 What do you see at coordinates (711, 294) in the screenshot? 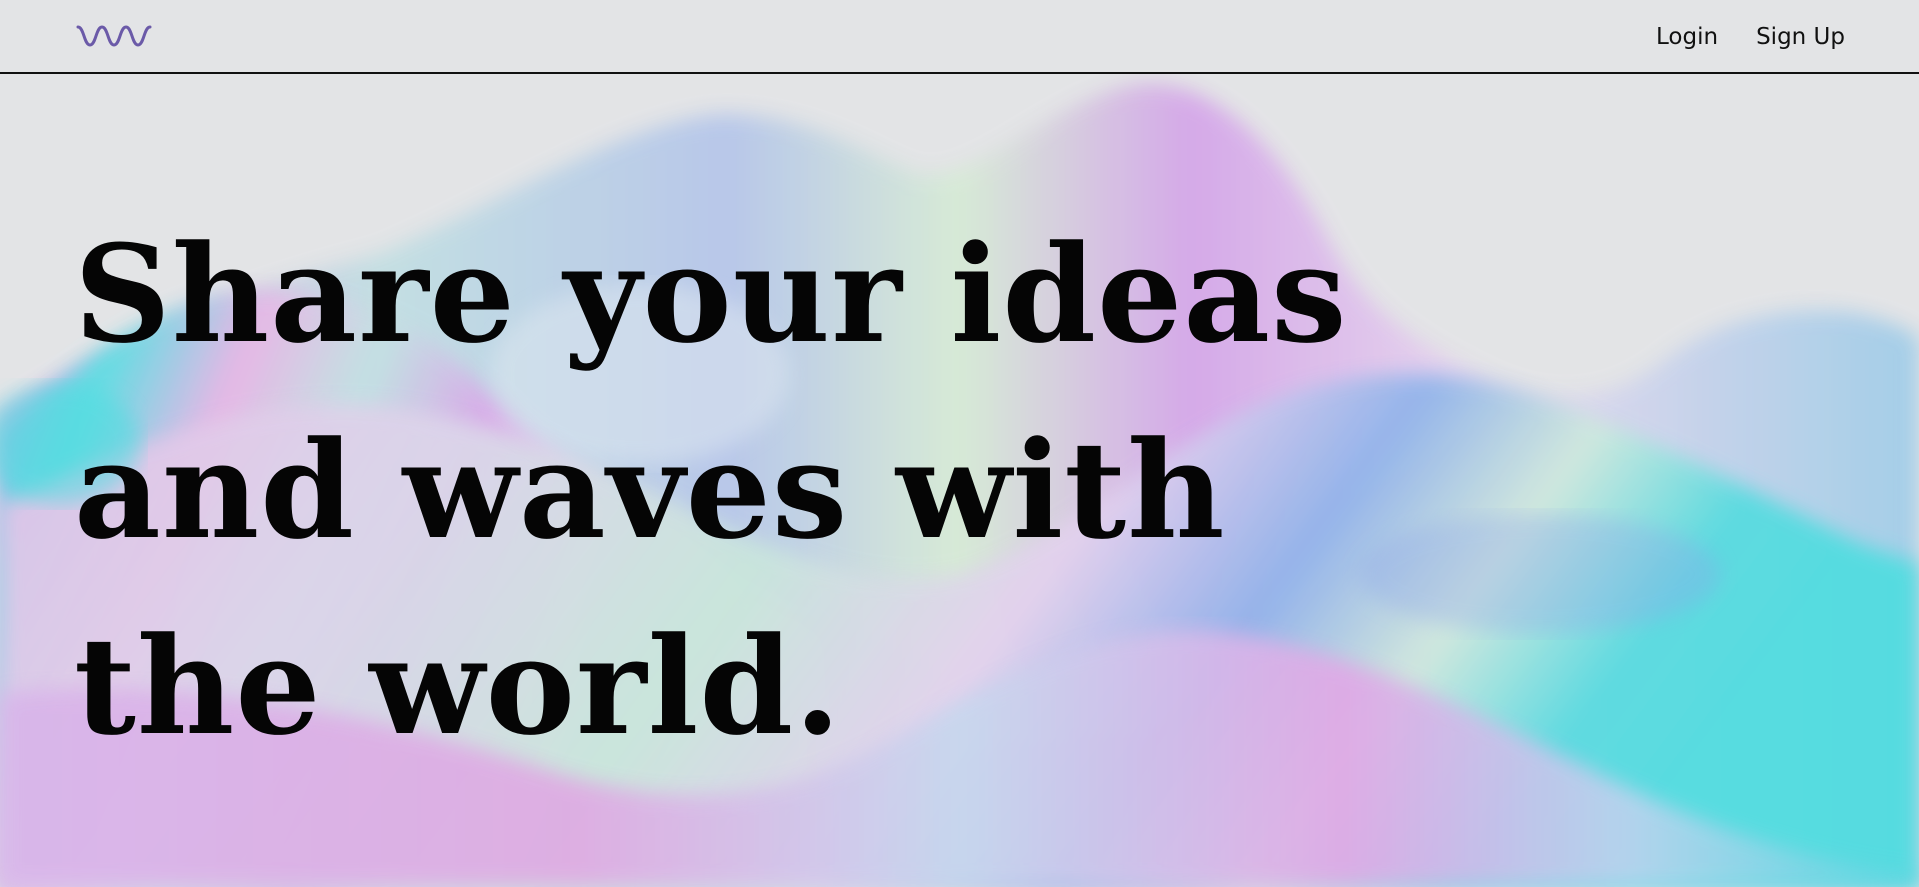
I see `hero-line-1: Share your ideas` at bounding box center [711, 294].